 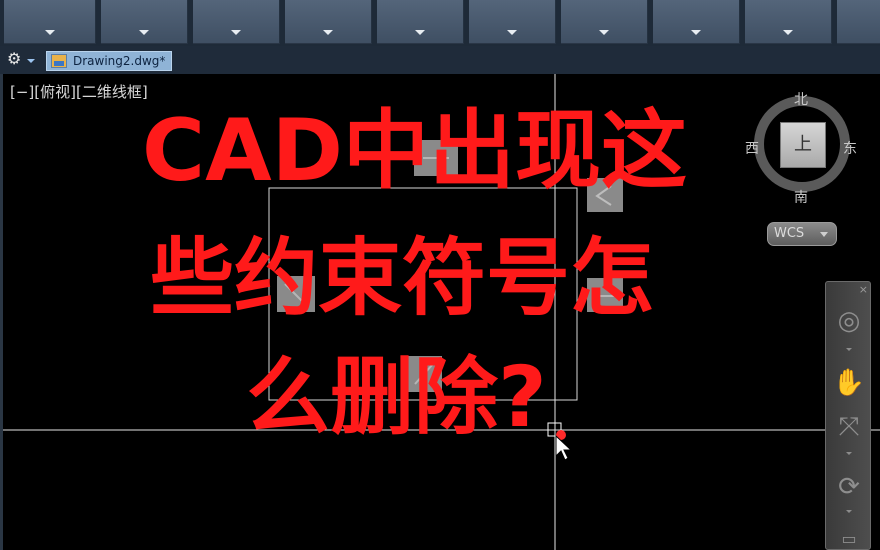 I want to click on wcs-label: WCS, so click(x=789, y=233).